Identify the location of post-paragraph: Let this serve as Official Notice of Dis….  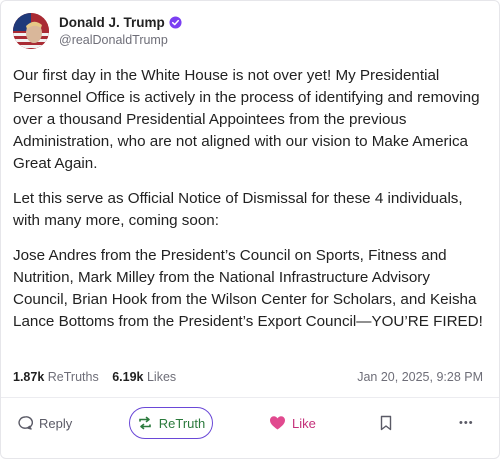
(238, 209).